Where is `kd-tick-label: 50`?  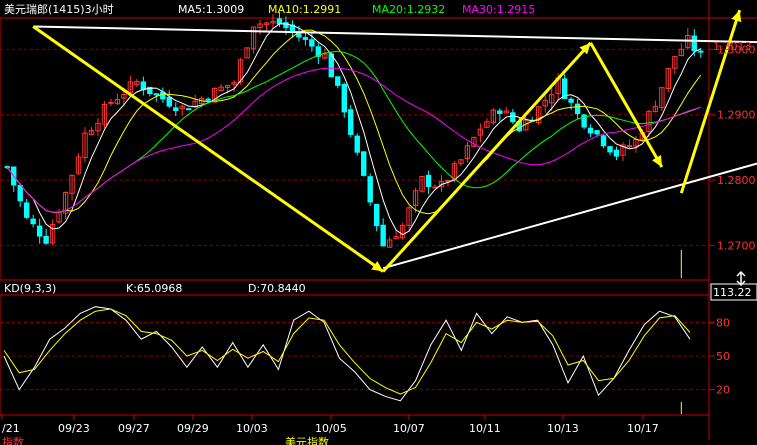
kd-tick-label: 50 is located at coordinates (723, 356).